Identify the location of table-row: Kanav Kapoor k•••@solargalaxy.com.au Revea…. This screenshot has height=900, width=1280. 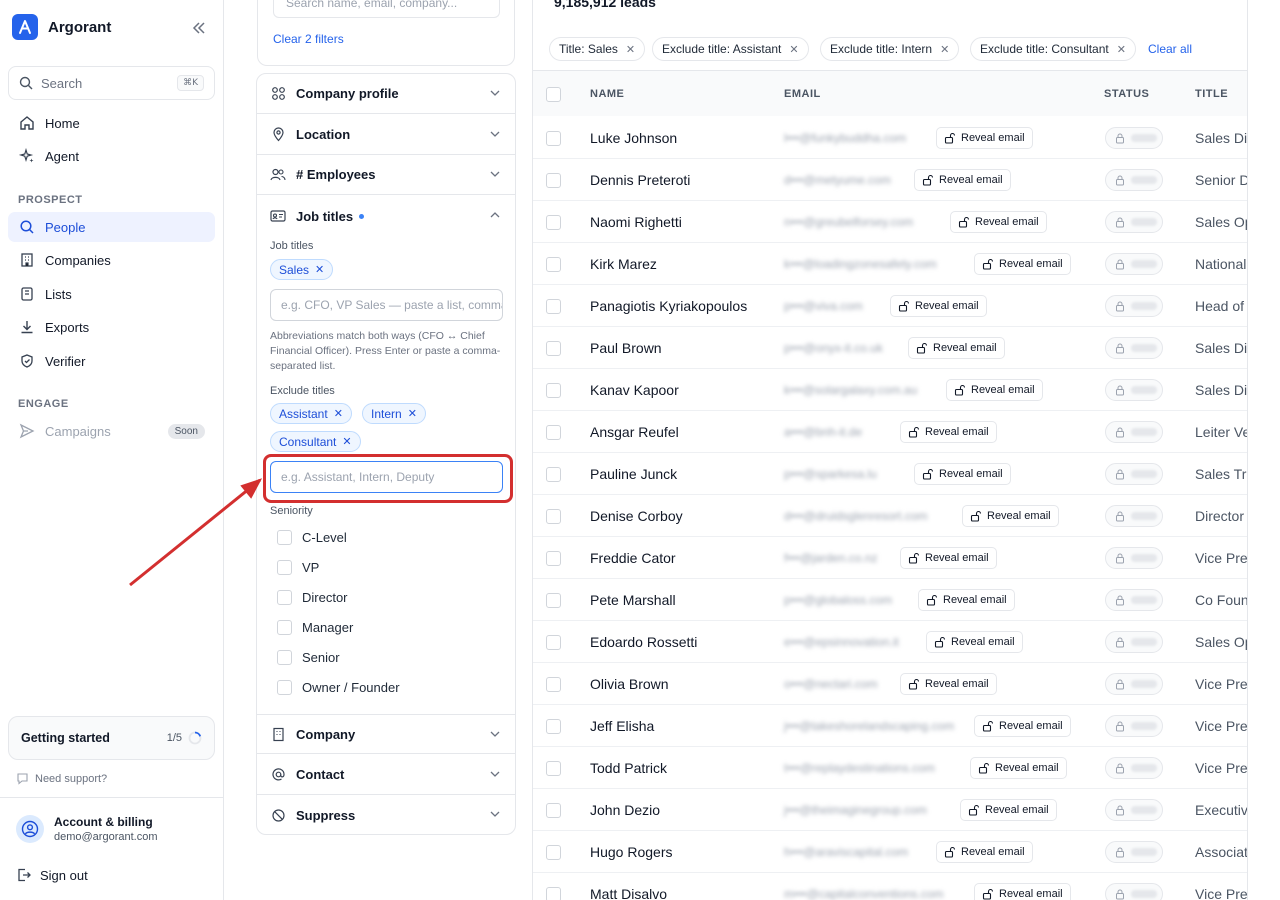
(890, 390).